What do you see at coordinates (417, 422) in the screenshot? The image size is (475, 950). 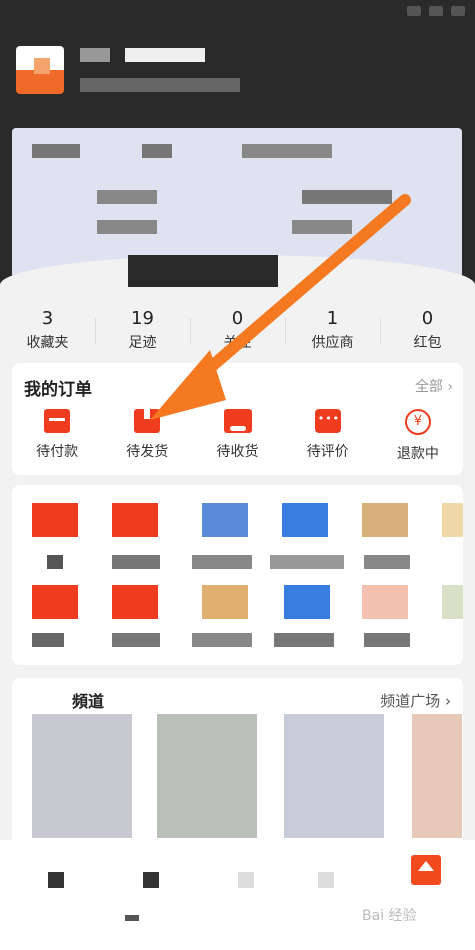 I see `refund-icon: ¥` at bounding box center [417, 422].